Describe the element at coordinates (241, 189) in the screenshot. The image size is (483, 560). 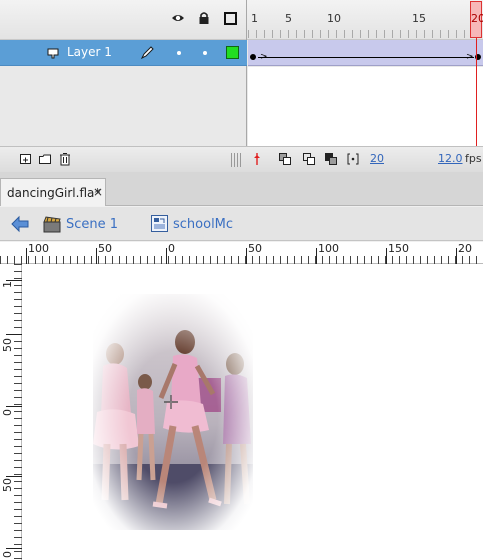
I see `document-tab-bar: dancingGirl.fla* ×` at that location.